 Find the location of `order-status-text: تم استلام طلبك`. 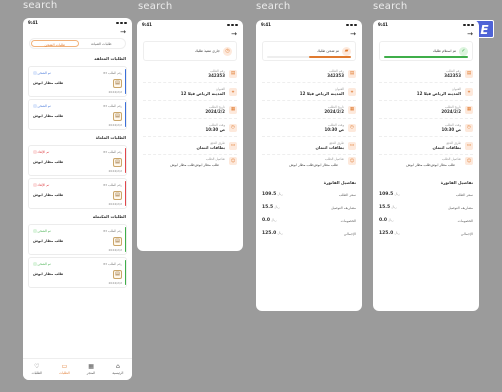

order-status-text: تم استلام طلبك is located at coordinates (444, 51).